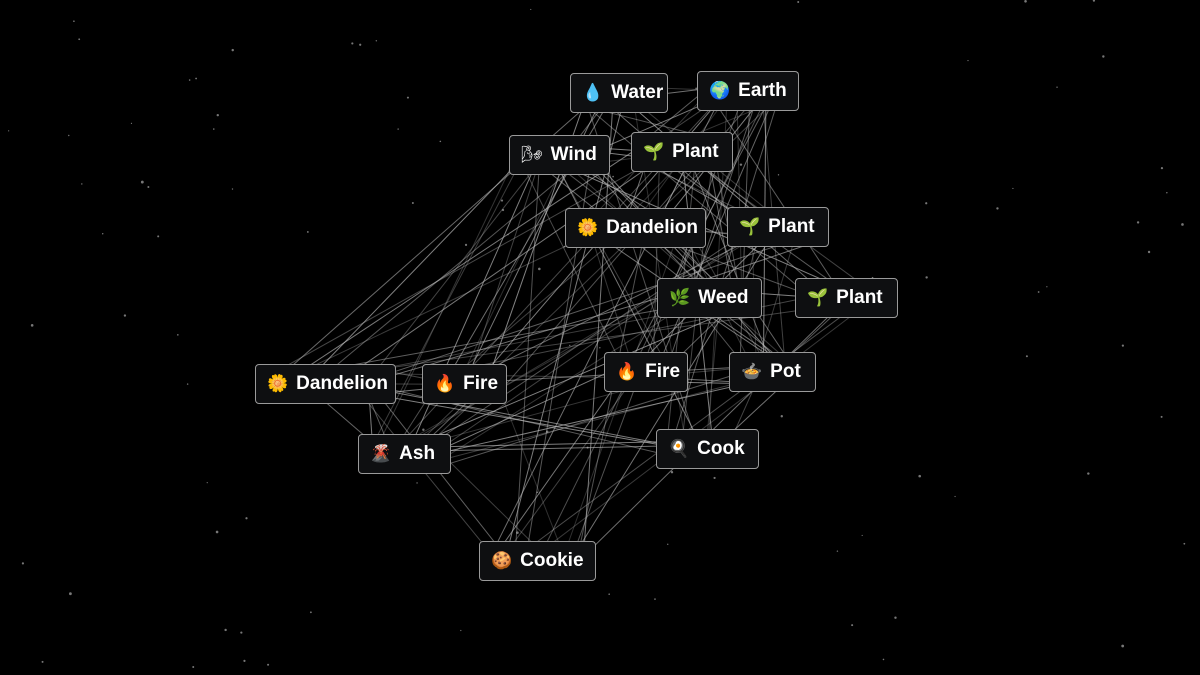 This screenshot has width=1200, height=675. What do you see at coordinates (637, 92) in the screenshot?
I see `element-label: Water` at bounding box center [637, 92].